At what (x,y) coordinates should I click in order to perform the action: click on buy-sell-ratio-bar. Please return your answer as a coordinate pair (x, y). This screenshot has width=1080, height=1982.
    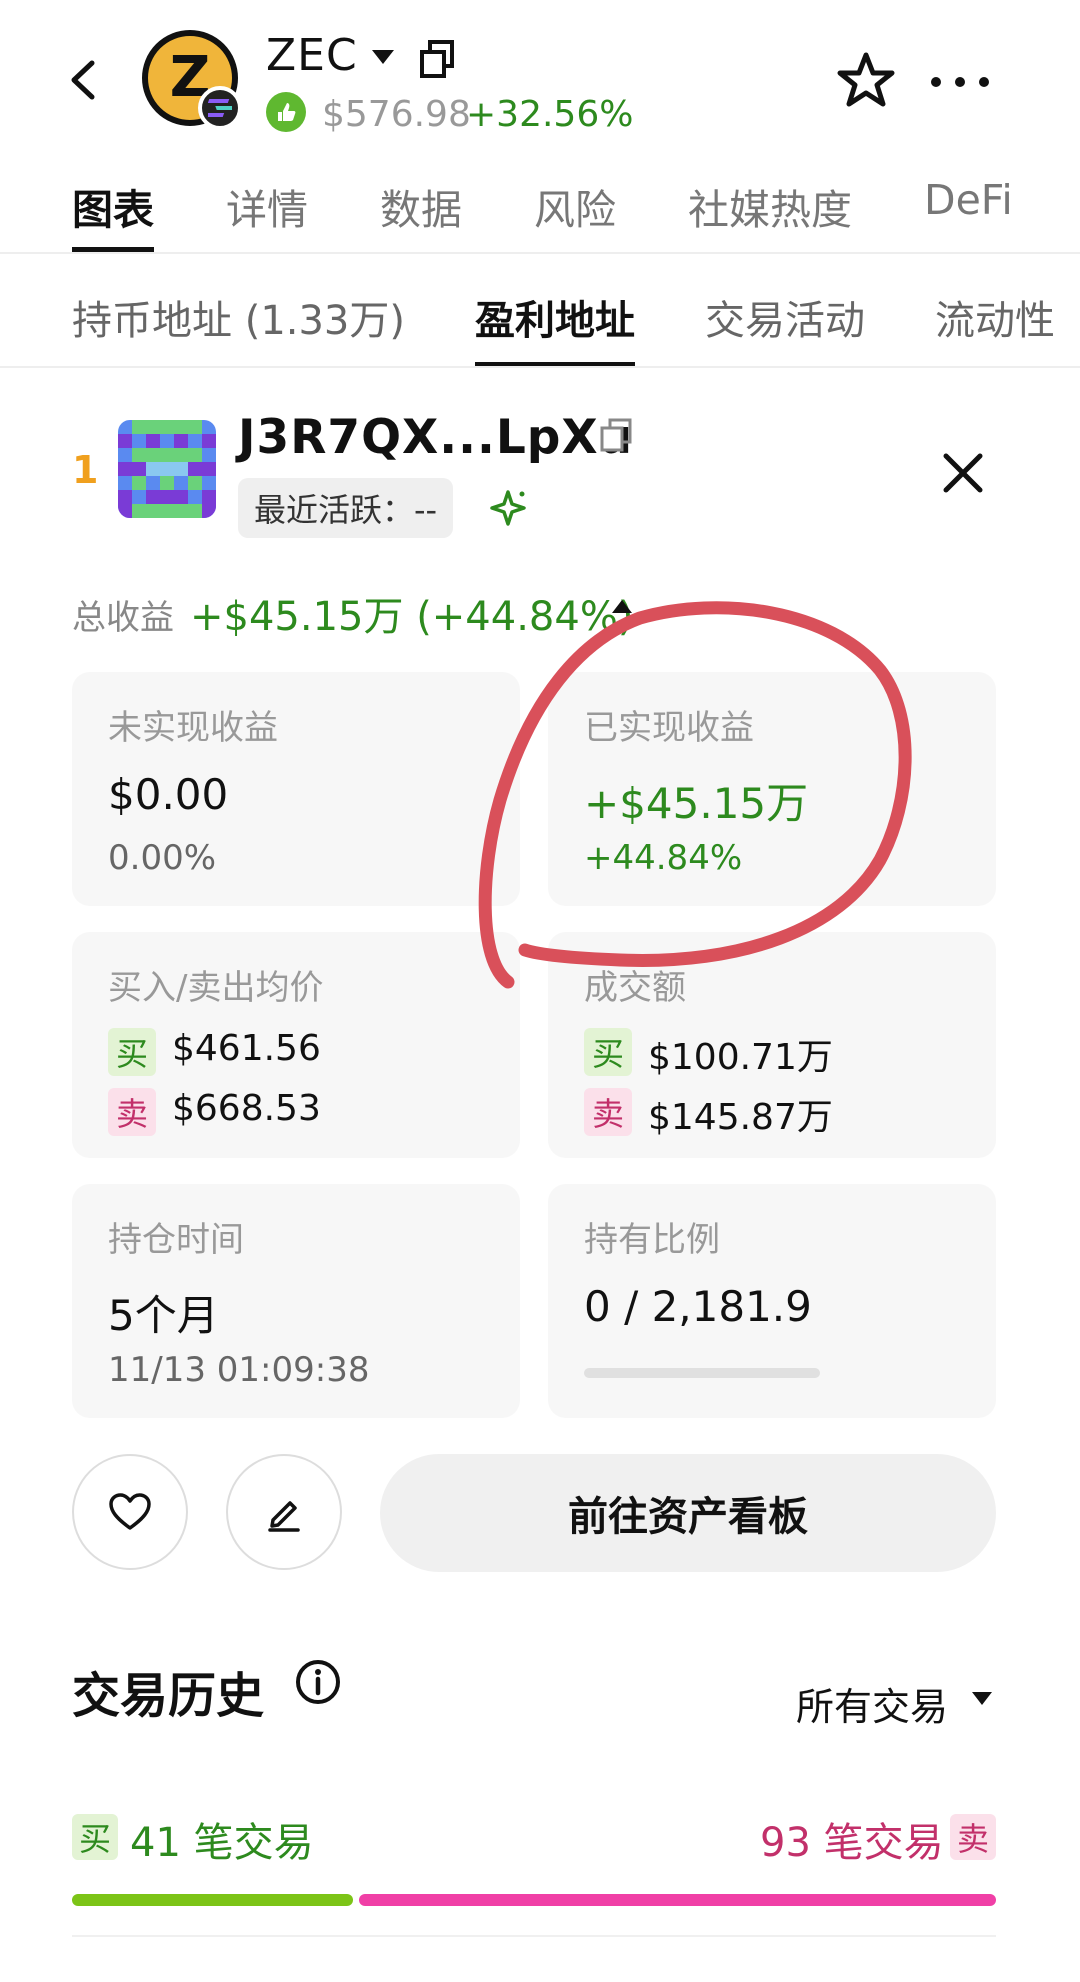
    Looking at the image, I should click on (534, 1900).